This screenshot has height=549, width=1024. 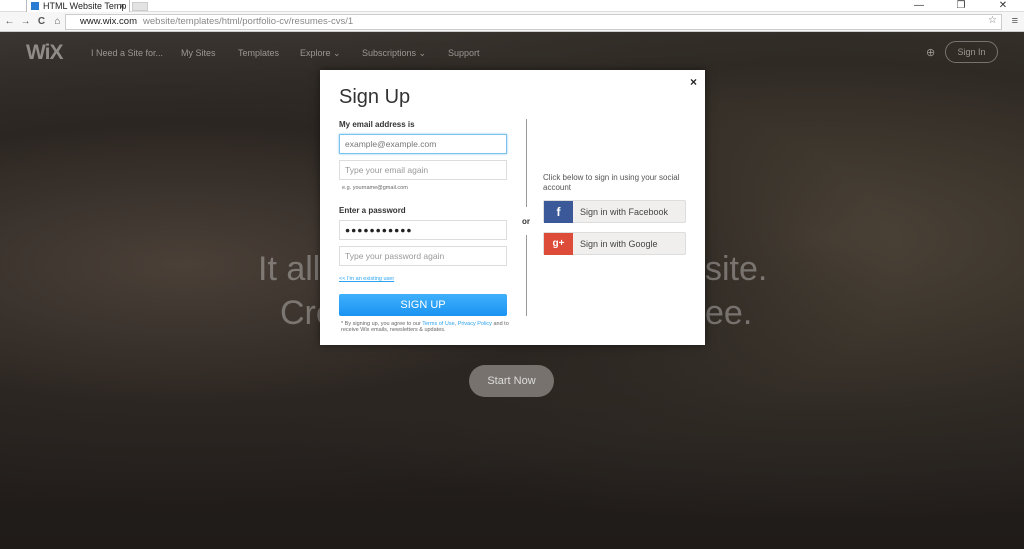 I want to click on existing-user-link: << I'm an existing user, so click(x=366, y=279).